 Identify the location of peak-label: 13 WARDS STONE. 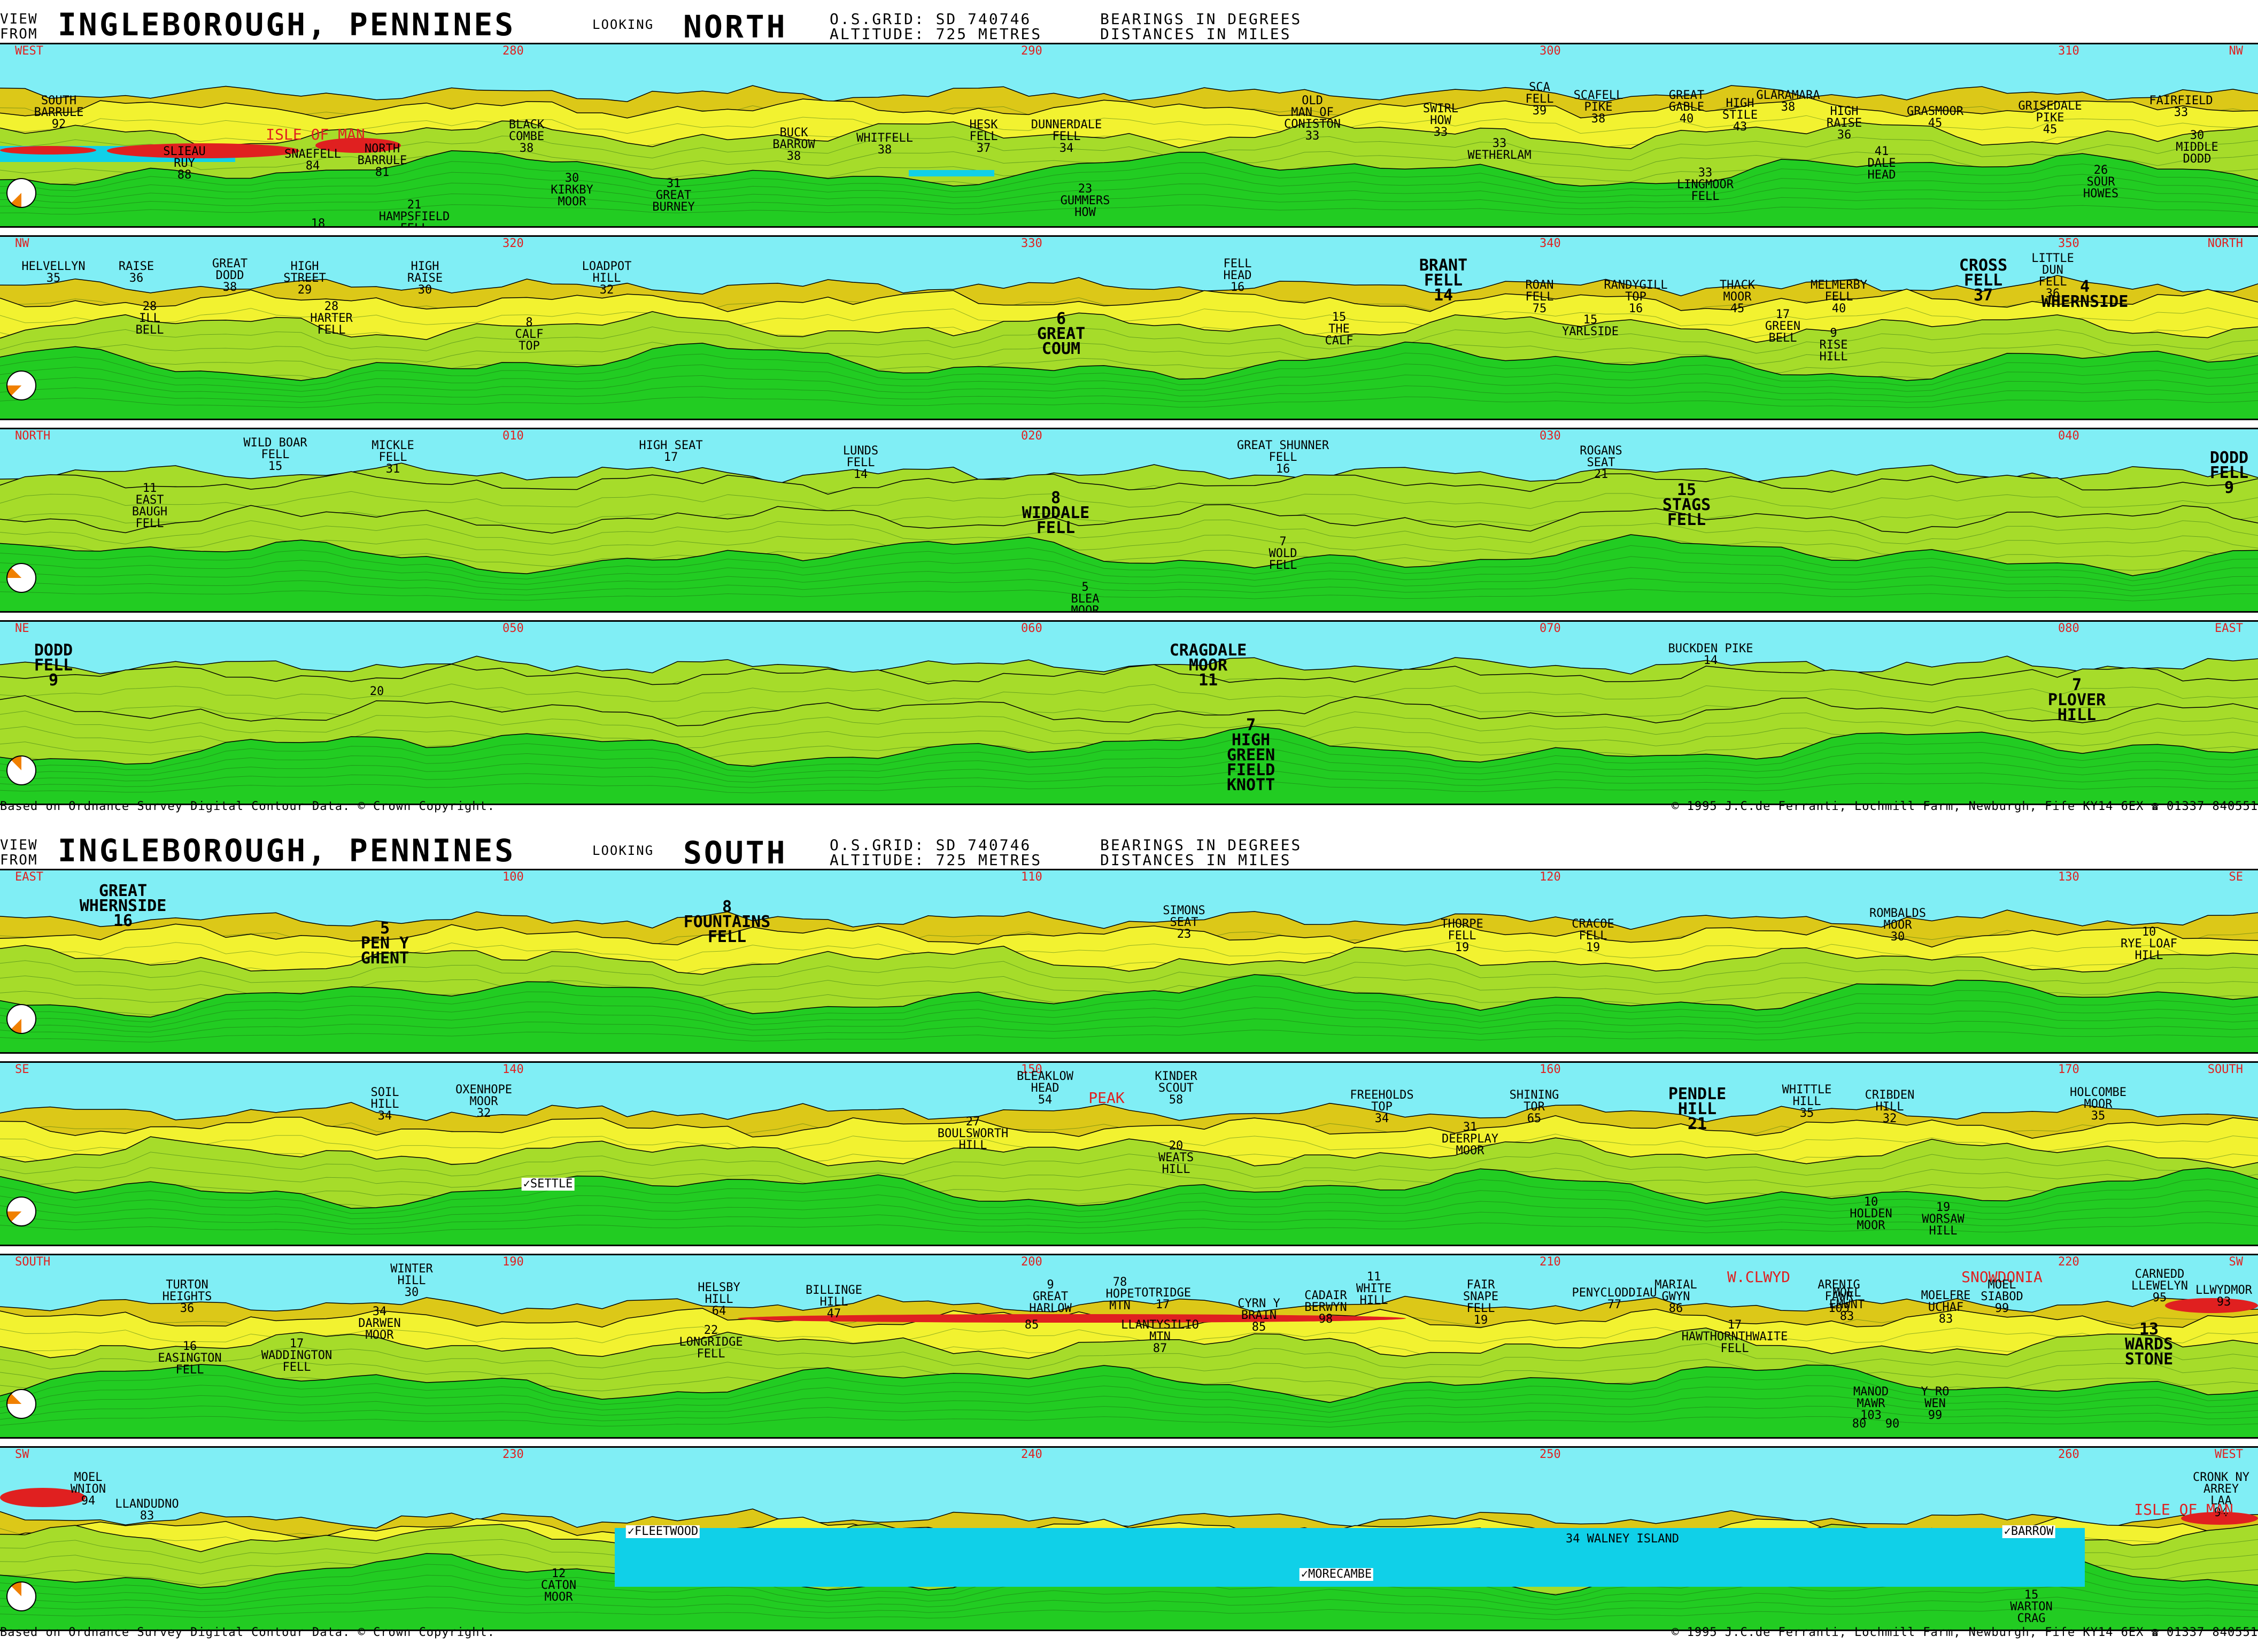
(2149, 1344).